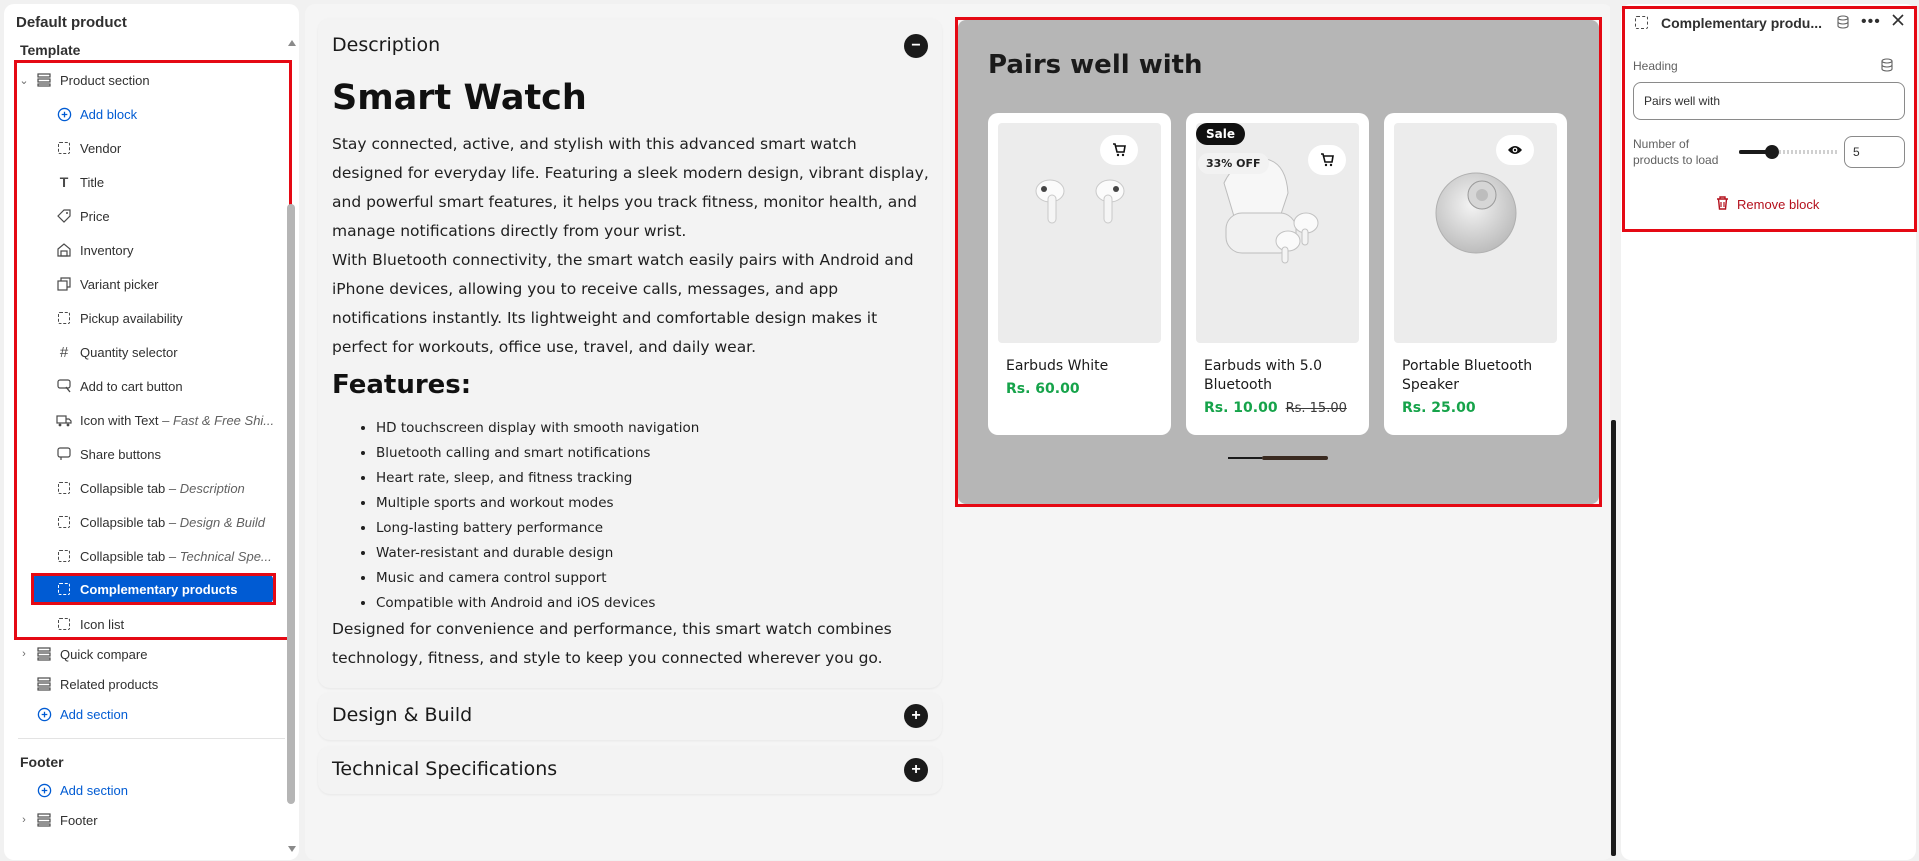  What do you see at coordinates (161, 684) in the screenshot?
I see `tree-item-related-products: Related products` at bounding box center [161, 684].